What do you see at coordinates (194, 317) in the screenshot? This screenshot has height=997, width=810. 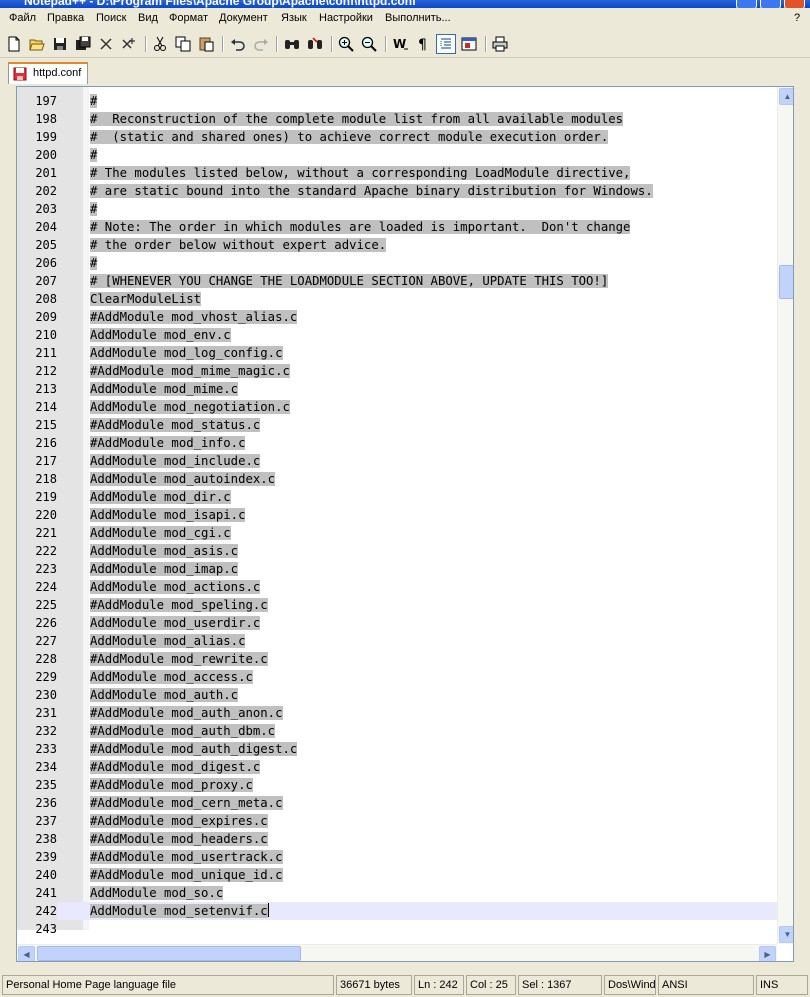 I see `line-text: #AddModule mod_vhost_alias.c` at bounding box center [194, 317].